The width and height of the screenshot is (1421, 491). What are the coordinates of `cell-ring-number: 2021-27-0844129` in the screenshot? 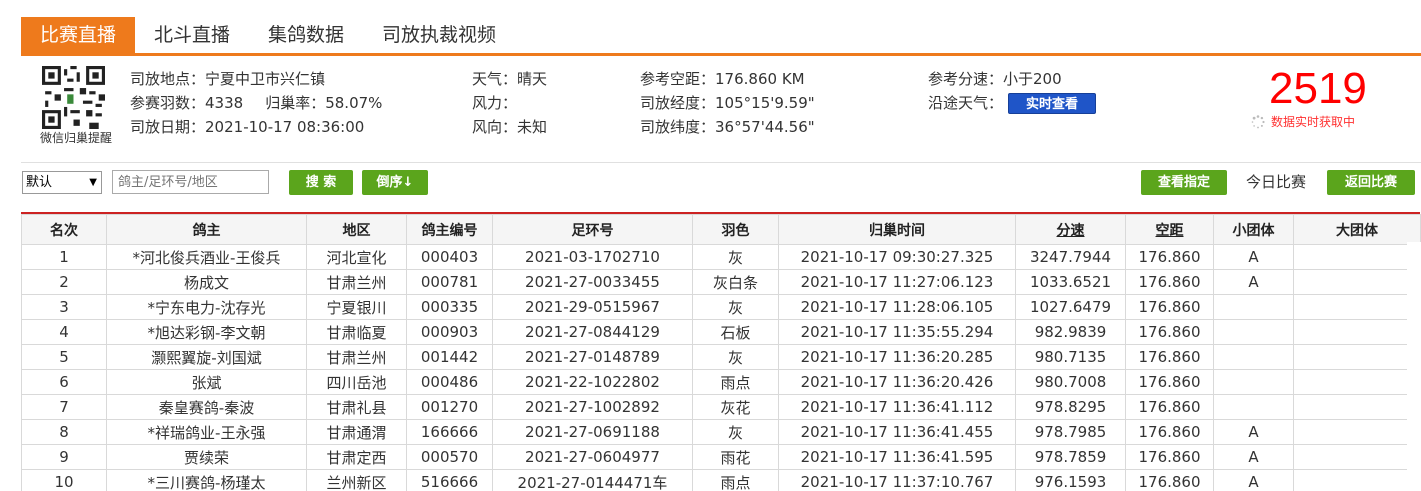 It's located at (592, 332).